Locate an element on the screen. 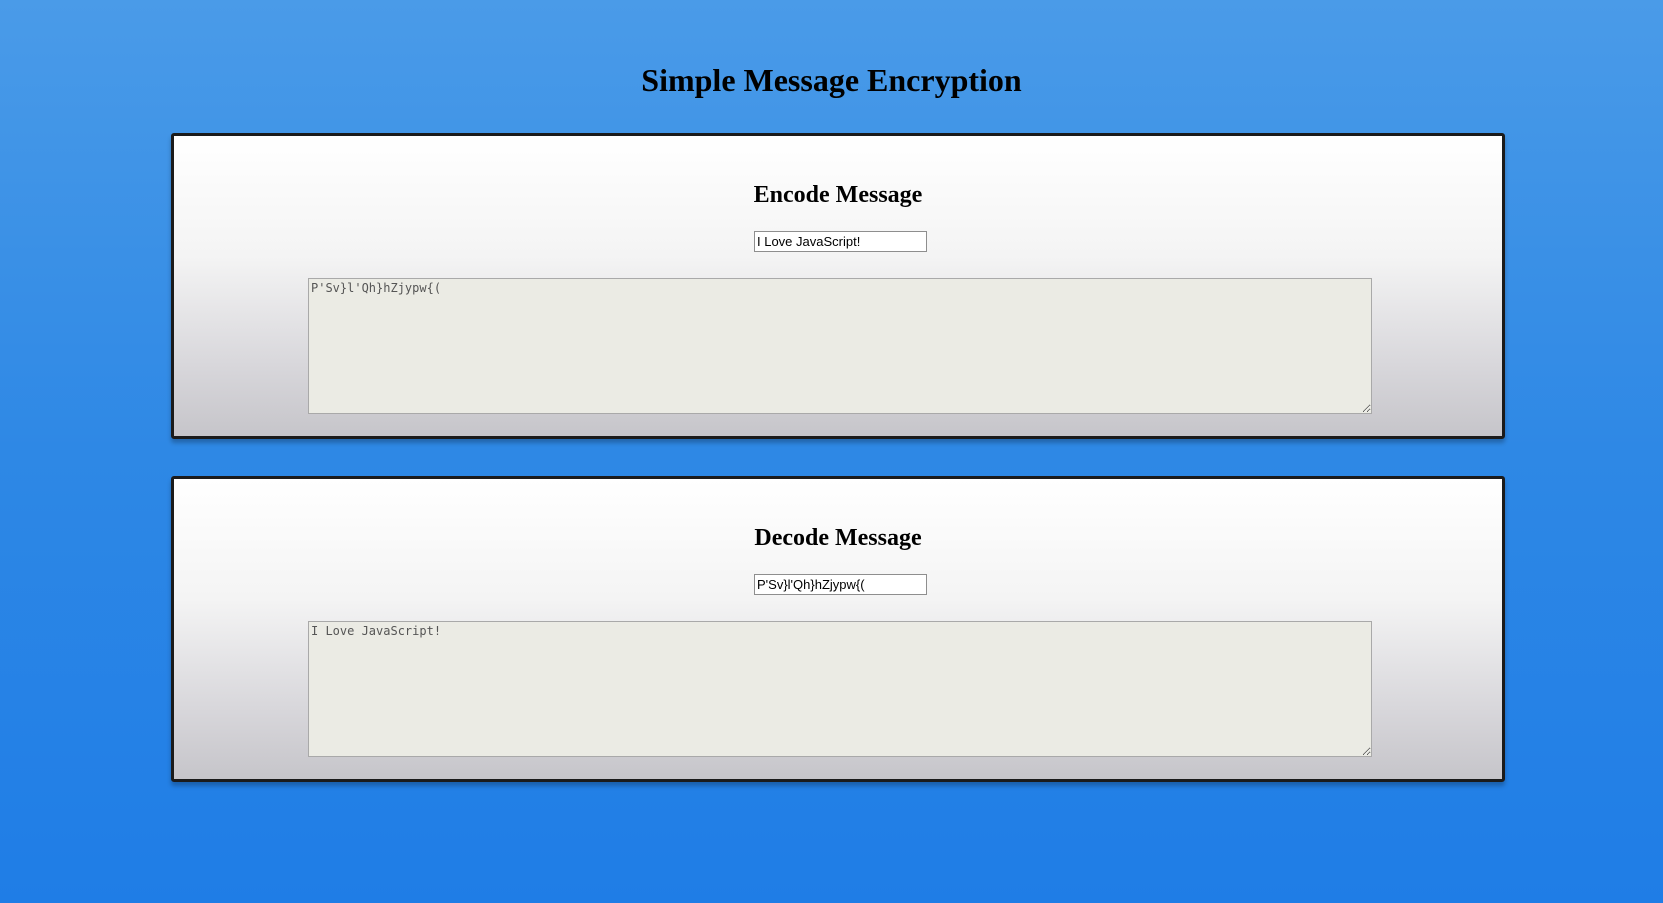 The width and height of the screenshot is (1663, 903). page-title: Simple Message Encryption is located at coordinates (831, 80).